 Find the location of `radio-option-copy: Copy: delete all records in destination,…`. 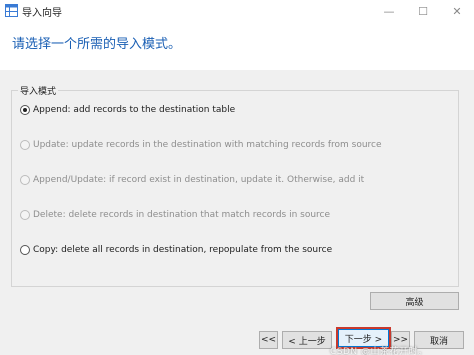

radio-option-copy: Copy: delete all records in destination,… is located at coordinates (176, 250).